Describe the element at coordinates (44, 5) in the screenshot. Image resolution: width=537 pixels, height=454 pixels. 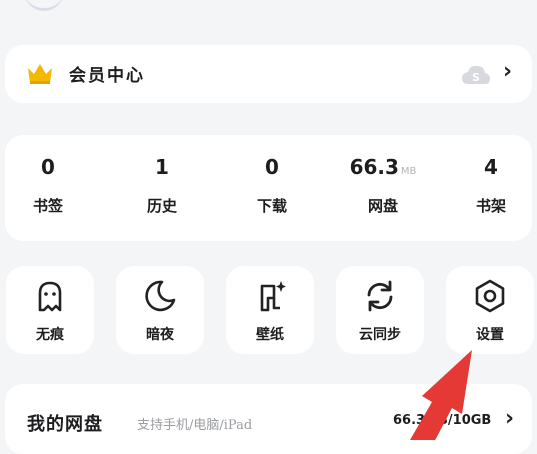
I see `profile-avatar-edge` at that location.